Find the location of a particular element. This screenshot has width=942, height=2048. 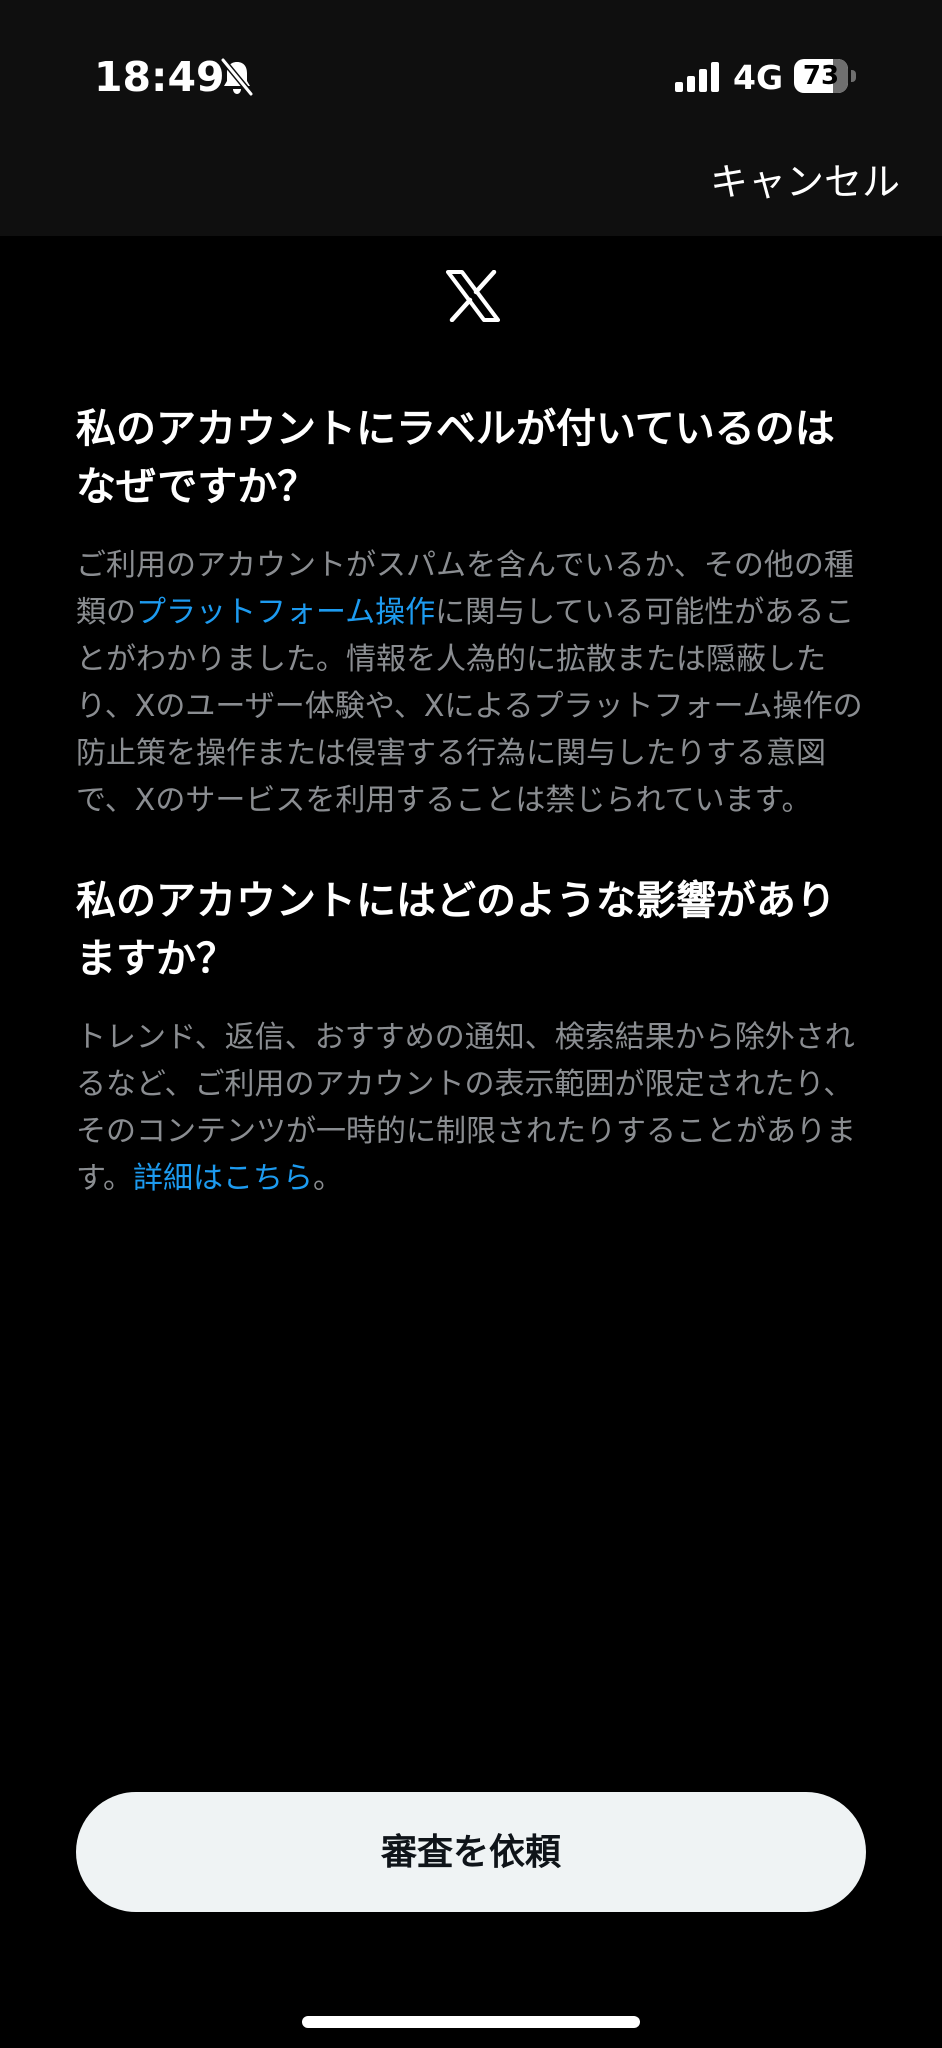

status-time: 18:49 is located at coordinates (159, 77).